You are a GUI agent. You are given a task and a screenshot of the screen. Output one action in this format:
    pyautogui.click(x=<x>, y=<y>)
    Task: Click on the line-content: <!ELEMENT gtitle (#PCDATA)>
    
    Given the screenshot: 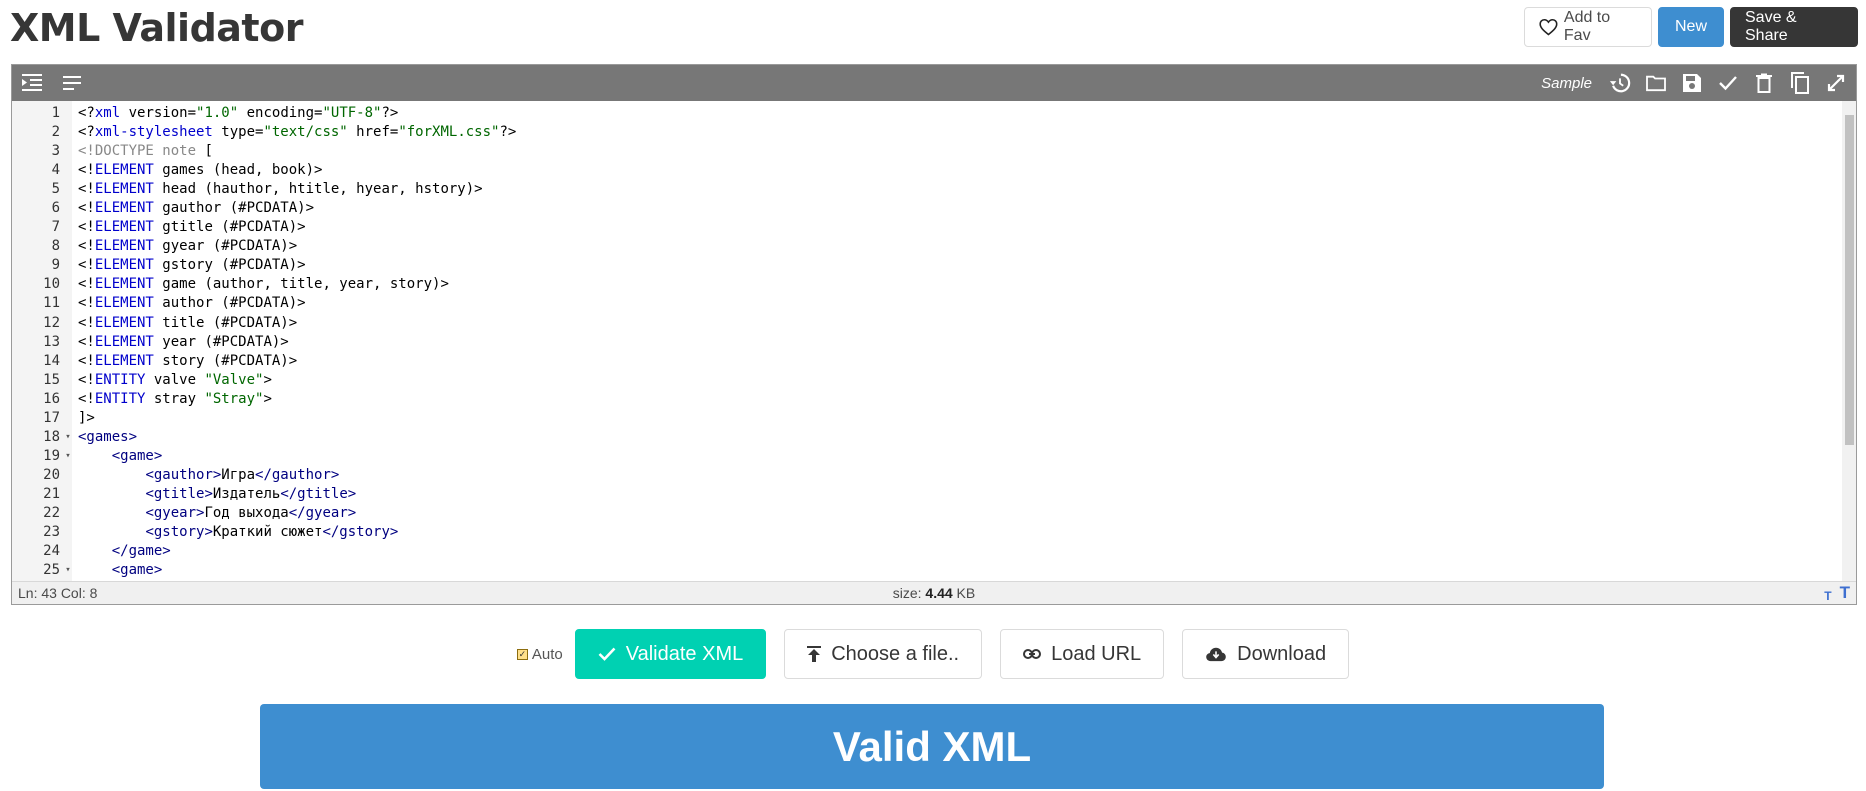 What is the action you would take?
    pyautogui.click(x=190, y=227)
    